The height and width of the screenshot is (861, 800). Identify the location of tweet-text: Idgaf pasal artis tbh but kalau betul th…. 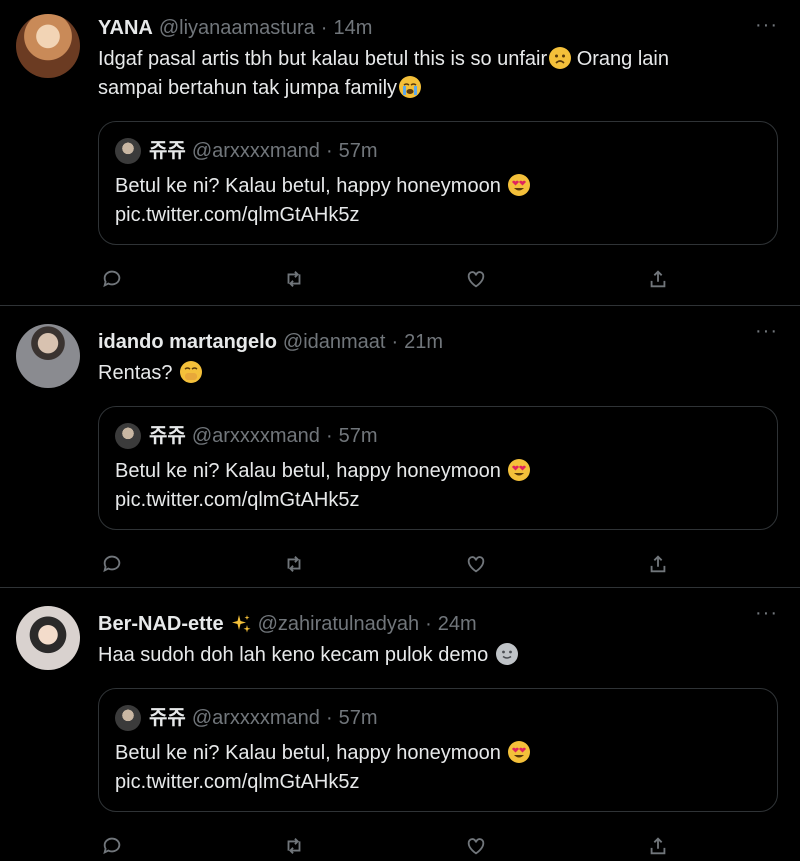
(439, 74).